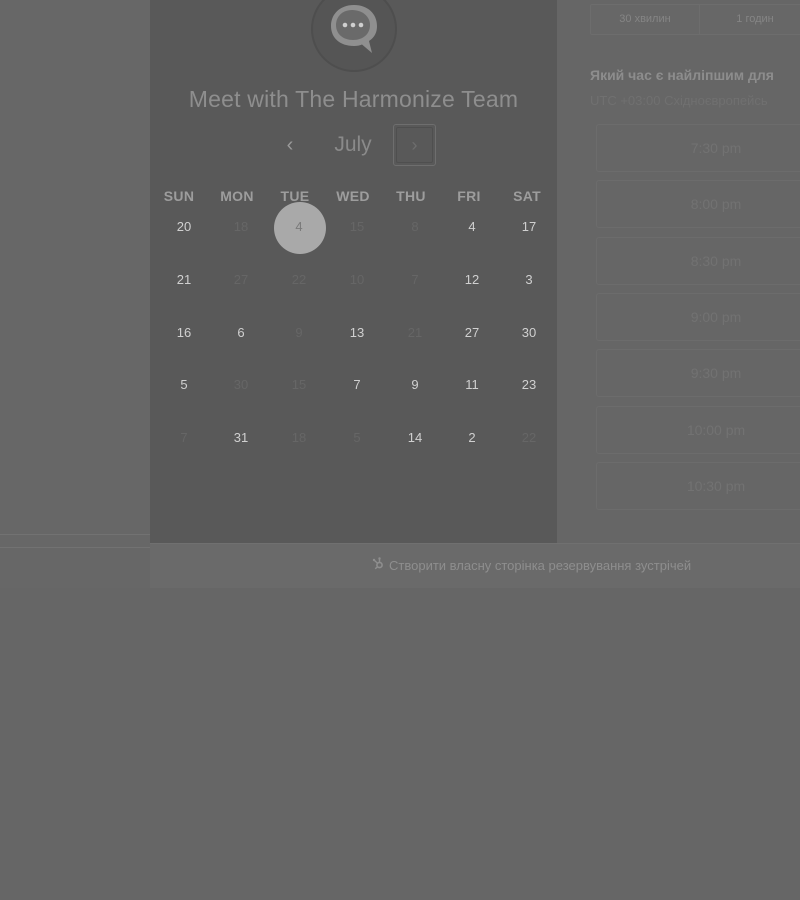 Image resolution: width=800 pixels, height=900 pixels. I want to click on day-number: 14, so click(415, 437).